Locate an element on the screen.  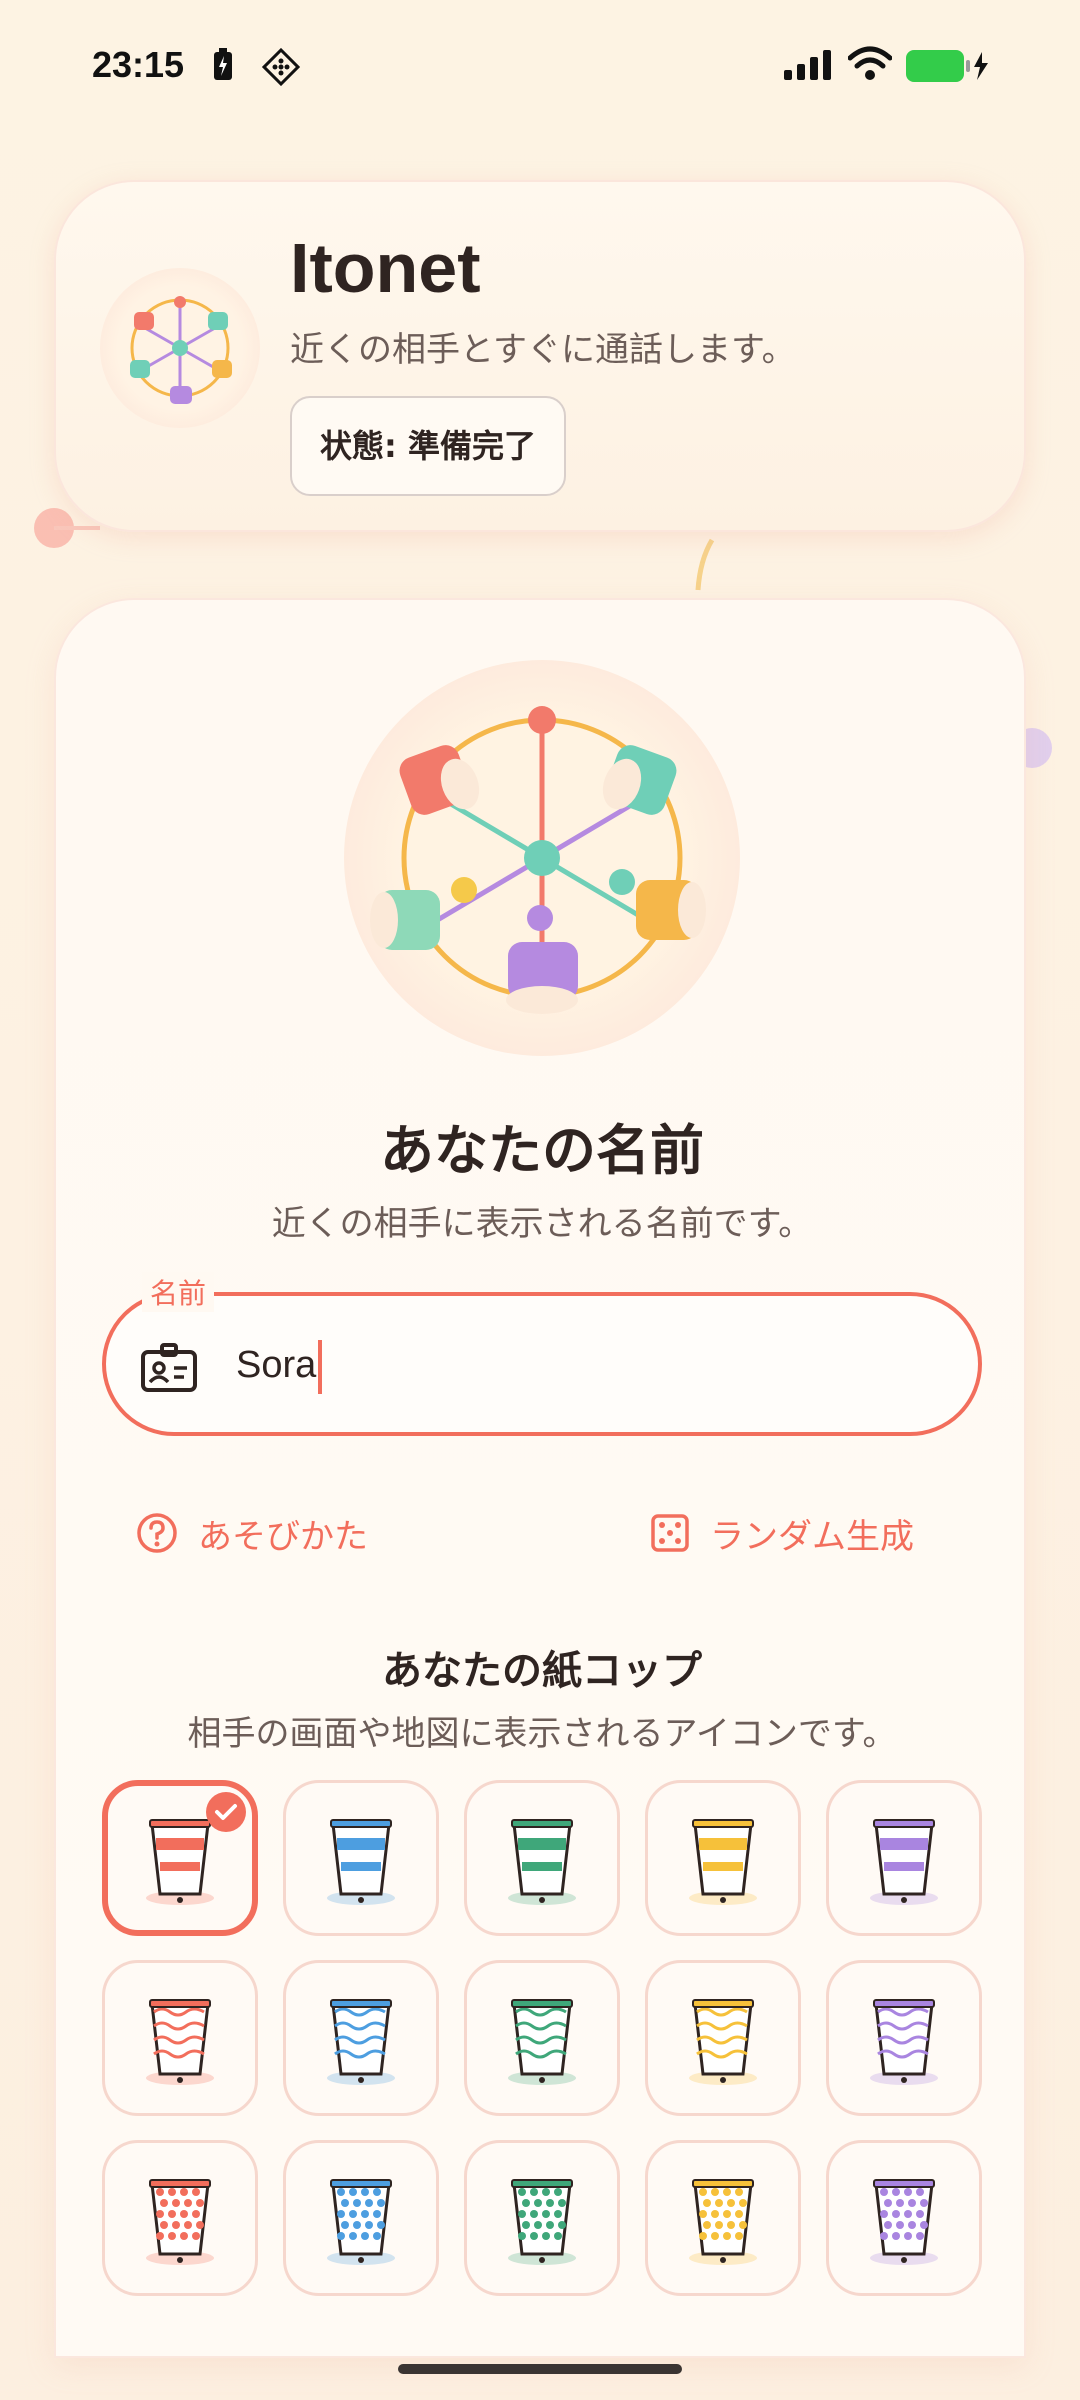
status-bar: 23:15 is located at coordinates (540, 60).